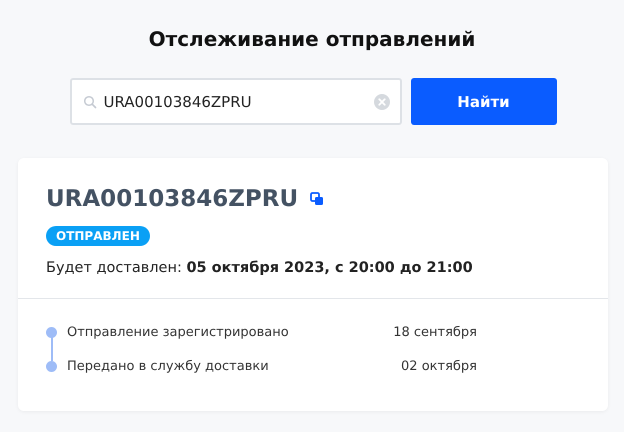 The width and height of the screenshot is (624, 432). I want to click on search-field: URA00103846ZPRU, so click(236, 101).